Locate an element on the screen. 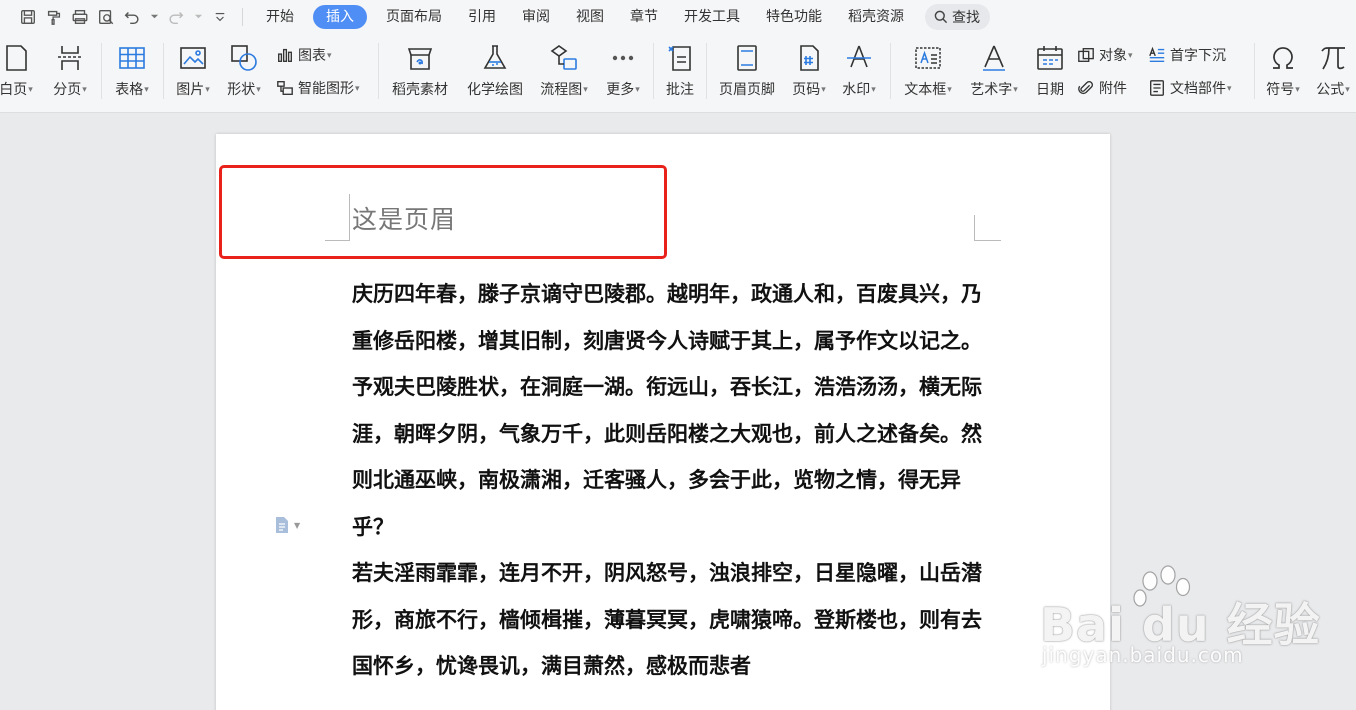 The height and width of the screenshot is (710, 1356). more-dots-icon is located at coordinates (623, 58).